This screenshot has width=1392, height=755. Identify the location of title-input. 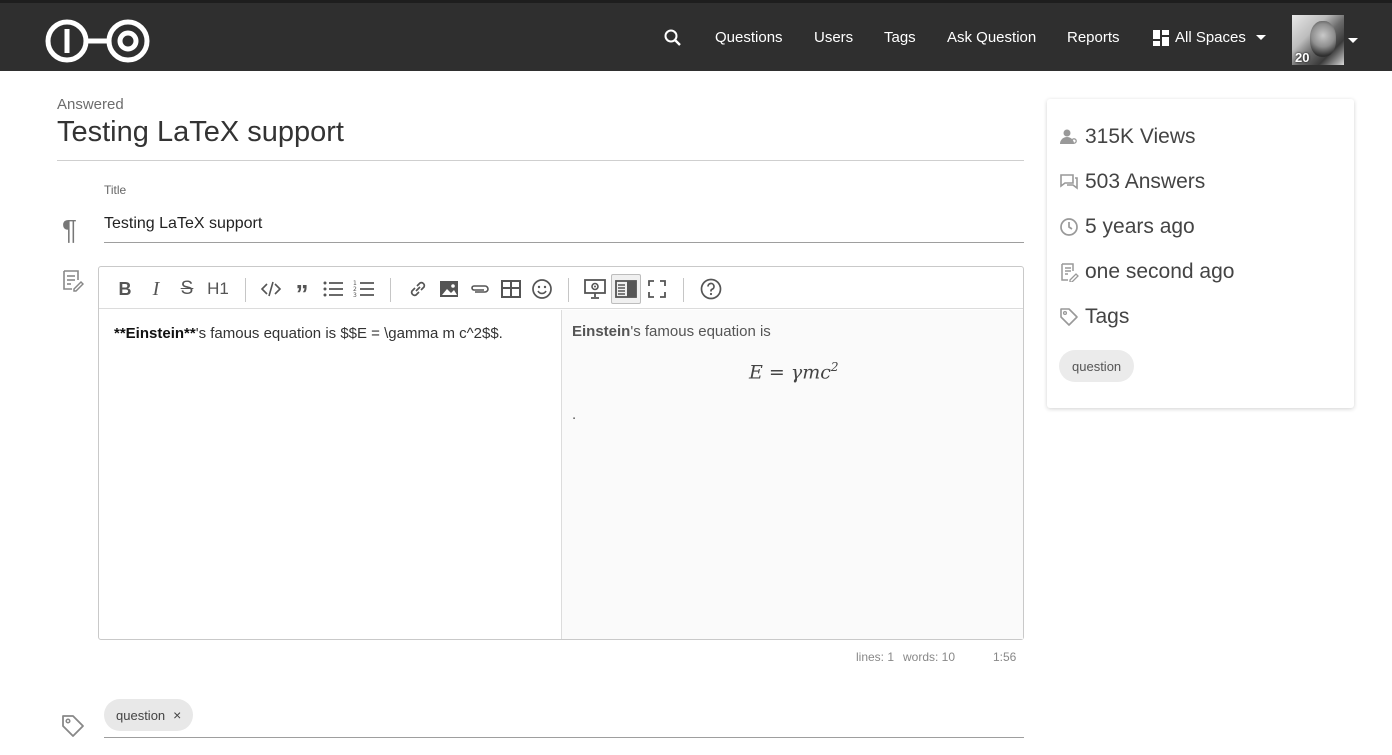
(564, 224).